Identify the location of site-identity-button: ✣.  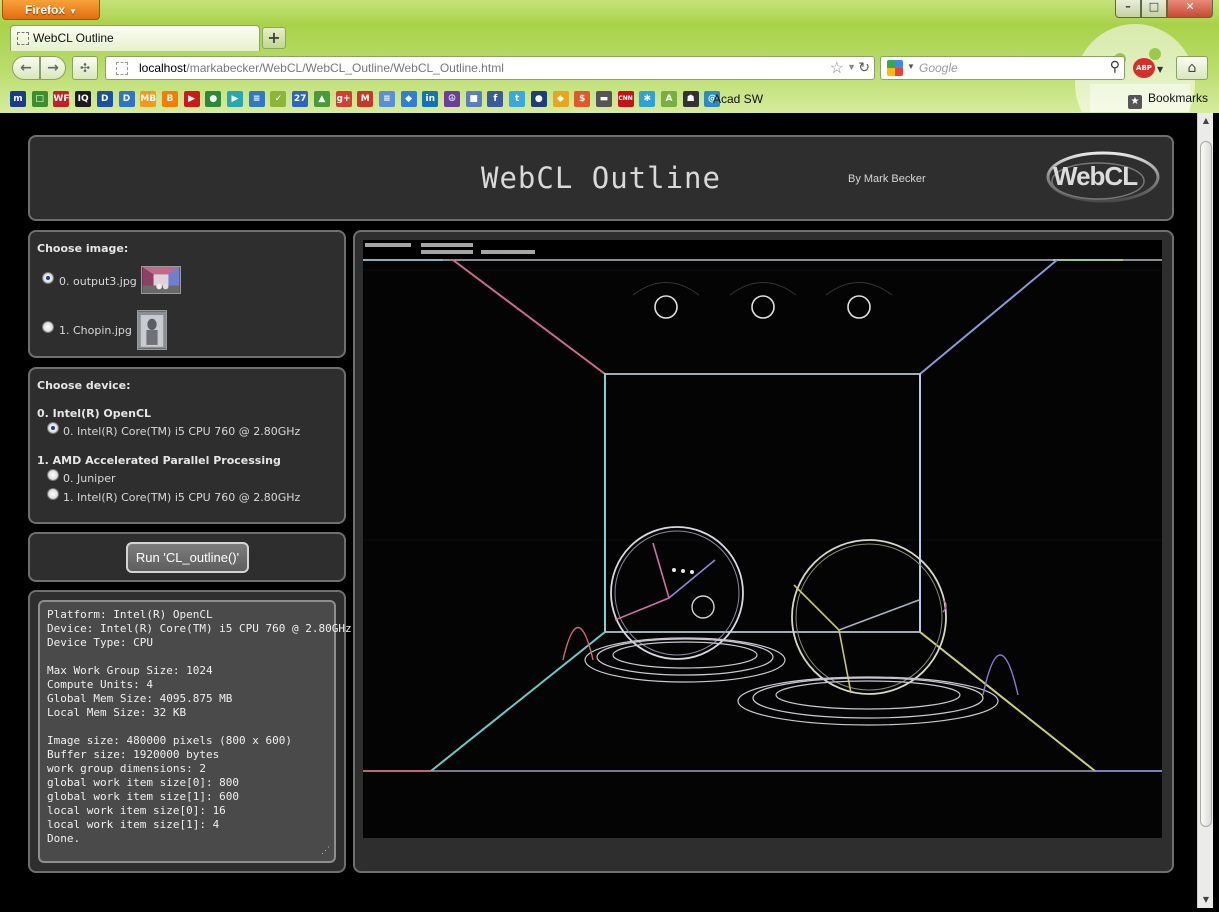
(85, 68).